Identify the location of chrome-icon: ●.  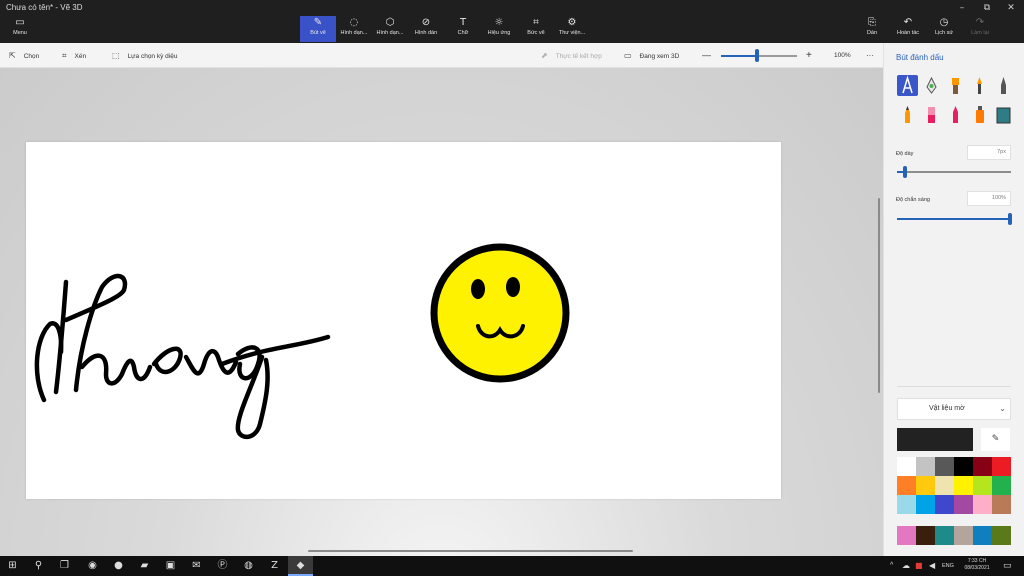
(118, 566).